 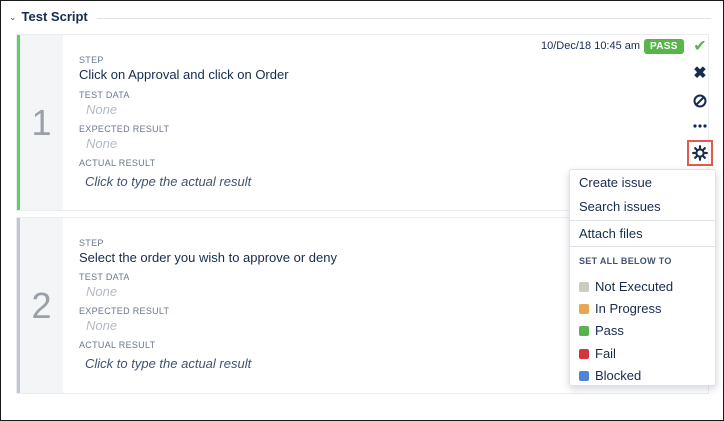 I want to click on status-label: Blocked, so click(x=618, y=375).